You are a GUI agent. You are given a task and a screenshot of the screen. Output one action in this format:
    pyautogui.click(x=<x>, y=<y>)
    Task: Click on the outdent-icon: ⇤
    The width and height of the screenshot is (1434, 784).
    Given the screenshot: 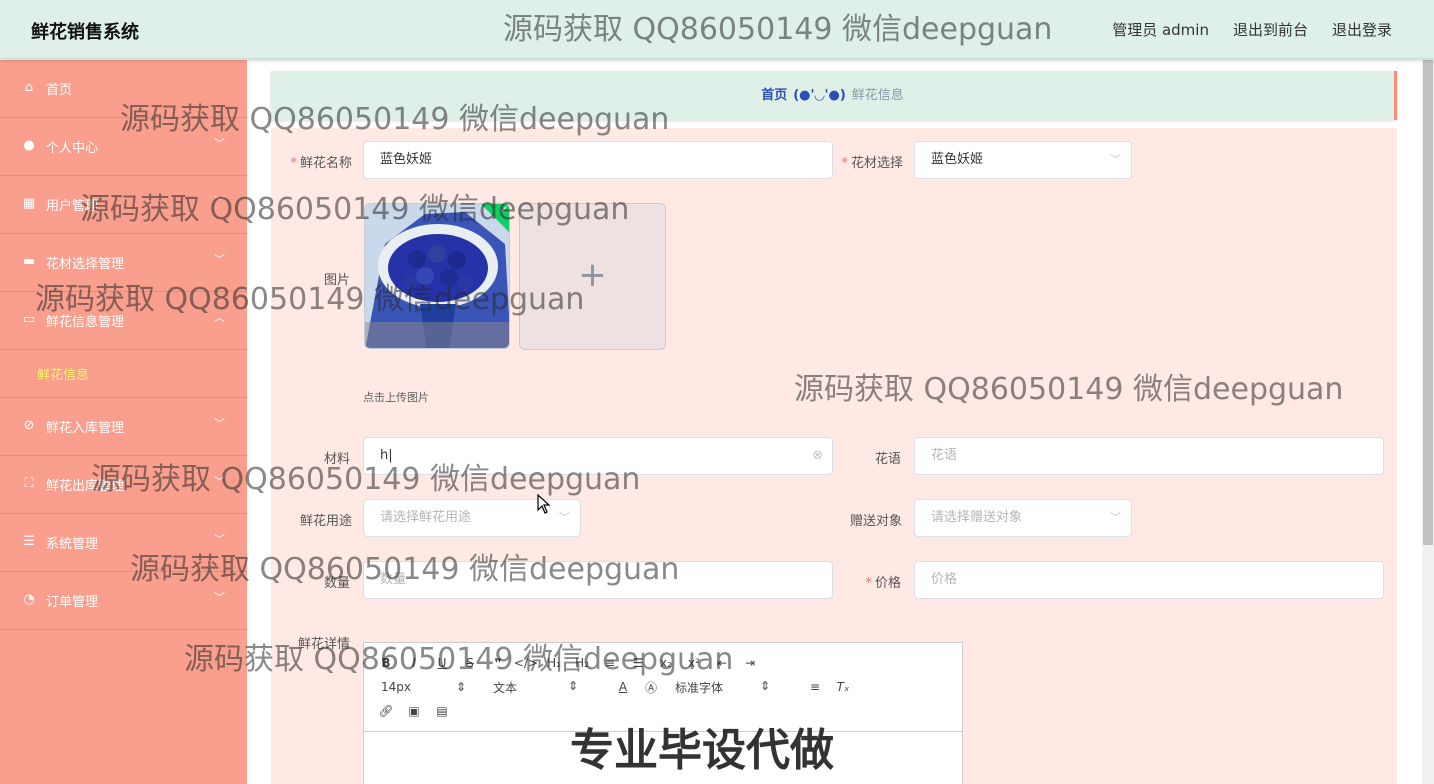 What is the action you would take?
    pyautogui.click(x=722, y=663)
    